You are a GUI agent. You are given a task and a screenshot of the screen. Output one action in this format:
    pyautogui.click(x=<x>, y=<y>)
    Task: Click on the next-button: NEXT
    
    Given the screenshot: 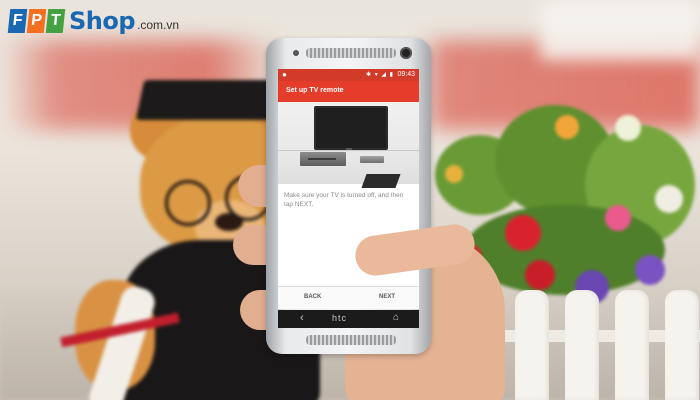 What is the action you would take?
    pyautogui.click(x=387, y=297)
    